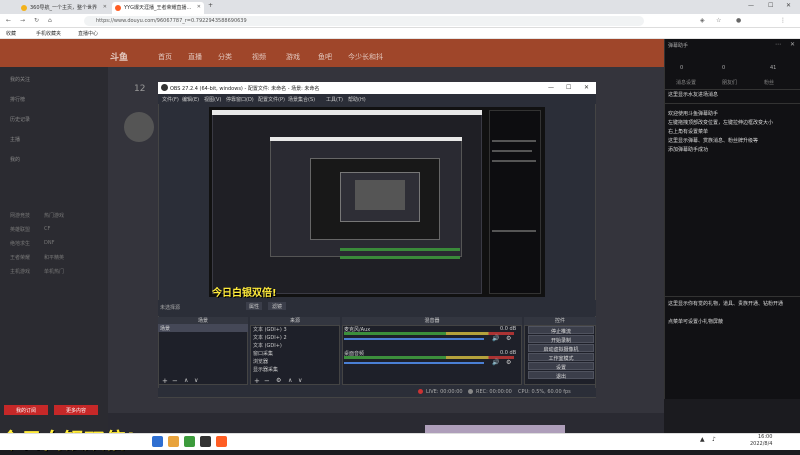 This screenshot has height=455, width=800. What do you see at coordinates (278, 380) in the screenshot?
I see `source-settings-icon: ⚙` at bounding box center [278, 380].